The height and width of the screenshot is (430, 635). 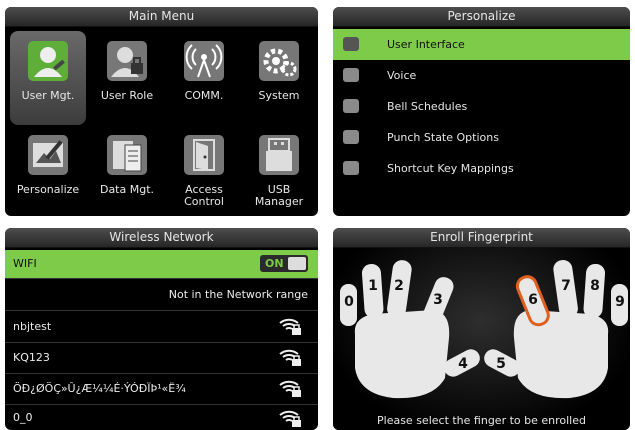 I want to click on system-gear-icon, so click(x=279, y=61).